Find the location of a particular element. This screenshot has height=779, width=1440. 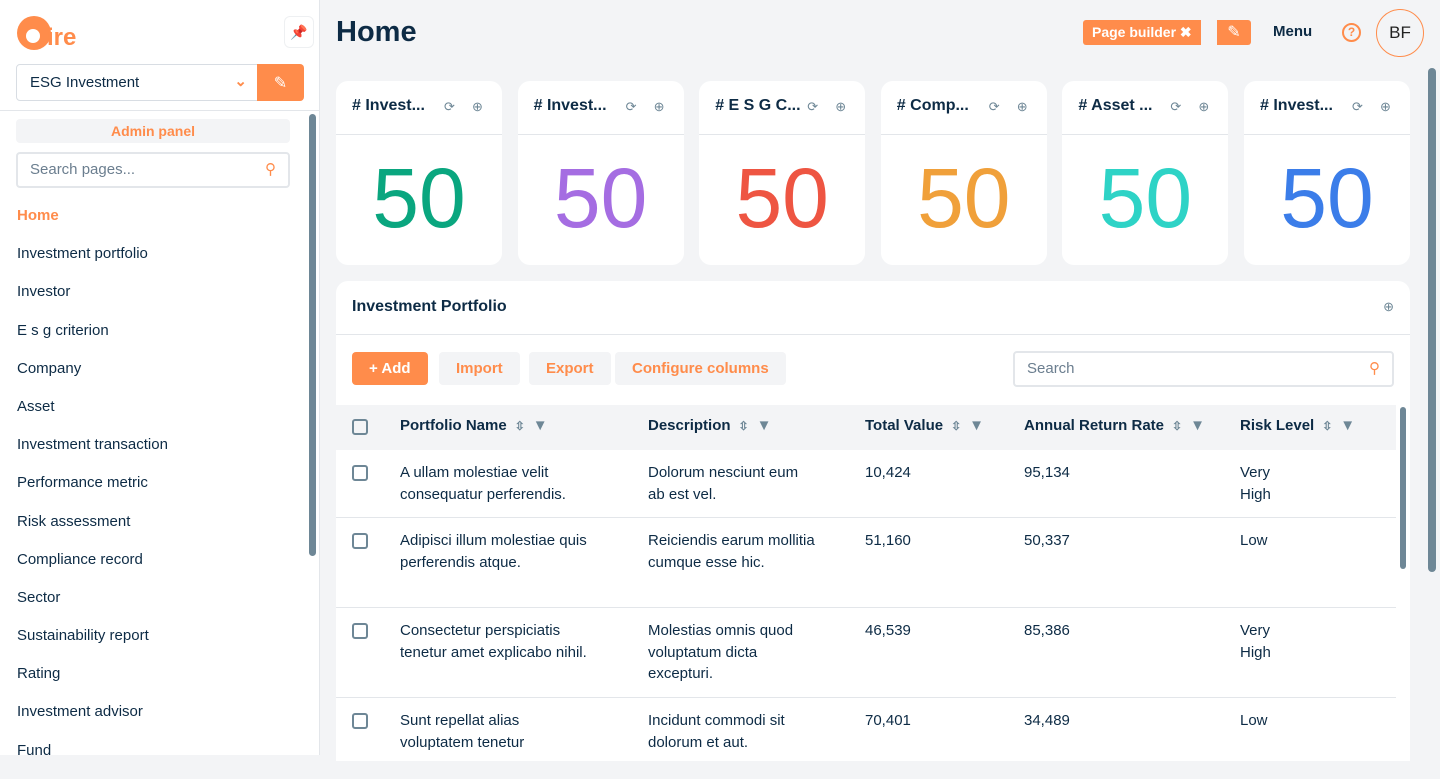

panel-title: Investment Portfolio is located at coordinates (873, 308).